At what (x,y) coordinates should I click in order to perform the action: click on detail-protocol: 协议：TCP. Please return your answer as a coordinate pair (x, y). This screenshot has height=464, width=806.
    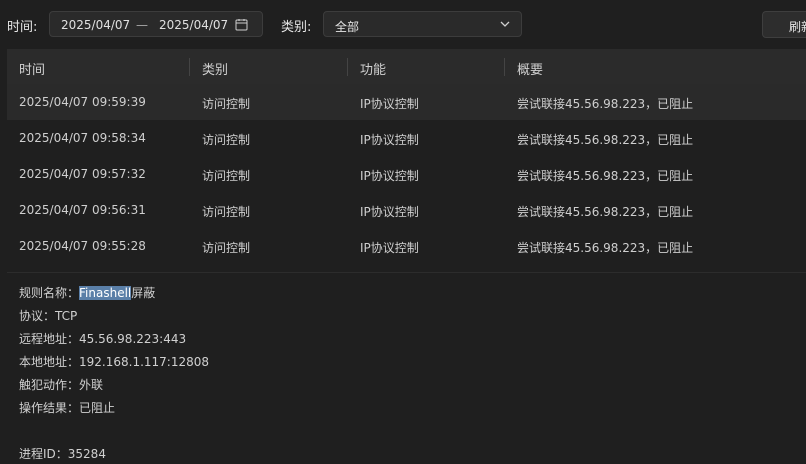
    Looking at the image, I should click on (48, 316).